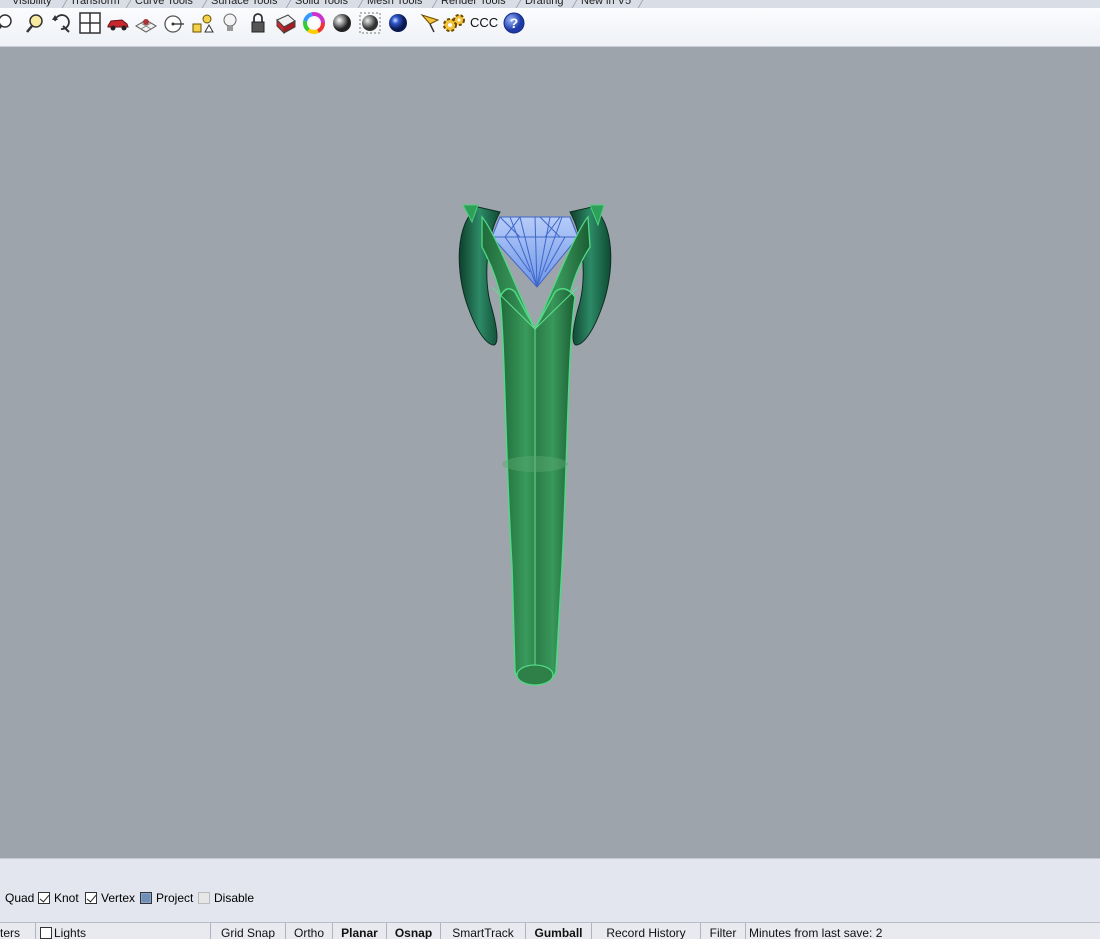 The image size is (1100, 939). Describe the element at coordinates (286, 23) in the screenshot. I see `material-icon` at that location.